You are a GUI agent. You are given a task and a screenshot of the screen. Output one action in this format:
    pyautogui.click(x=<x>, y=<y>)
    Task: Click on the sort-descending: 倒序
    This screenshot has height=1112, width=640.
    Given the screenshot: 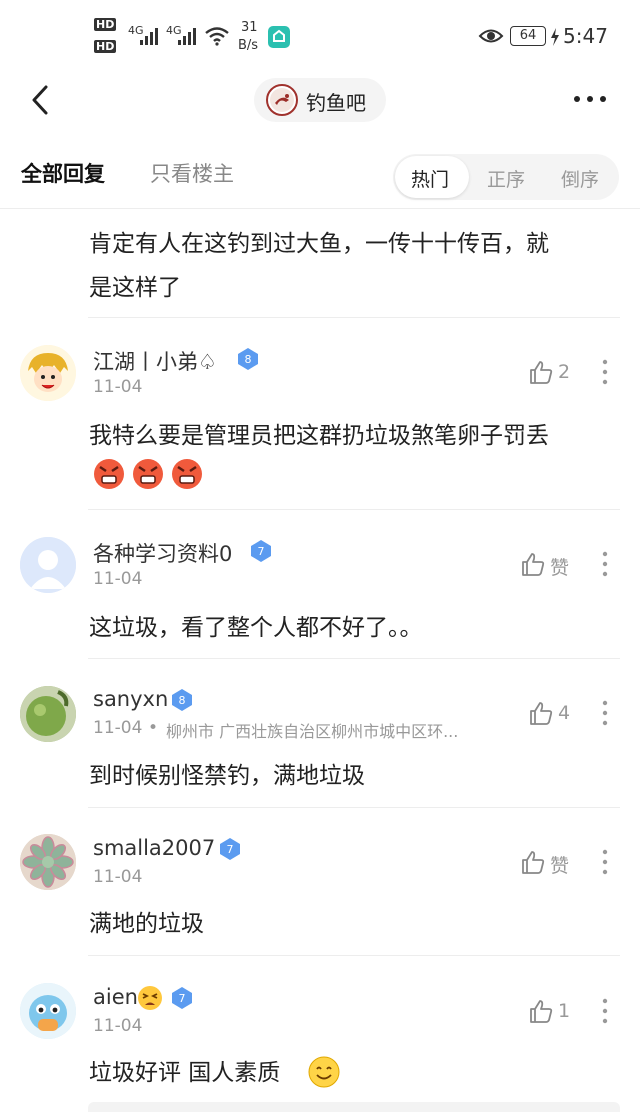 What is the action you would take?
    pyautogui.click(x=580, y=178)
    